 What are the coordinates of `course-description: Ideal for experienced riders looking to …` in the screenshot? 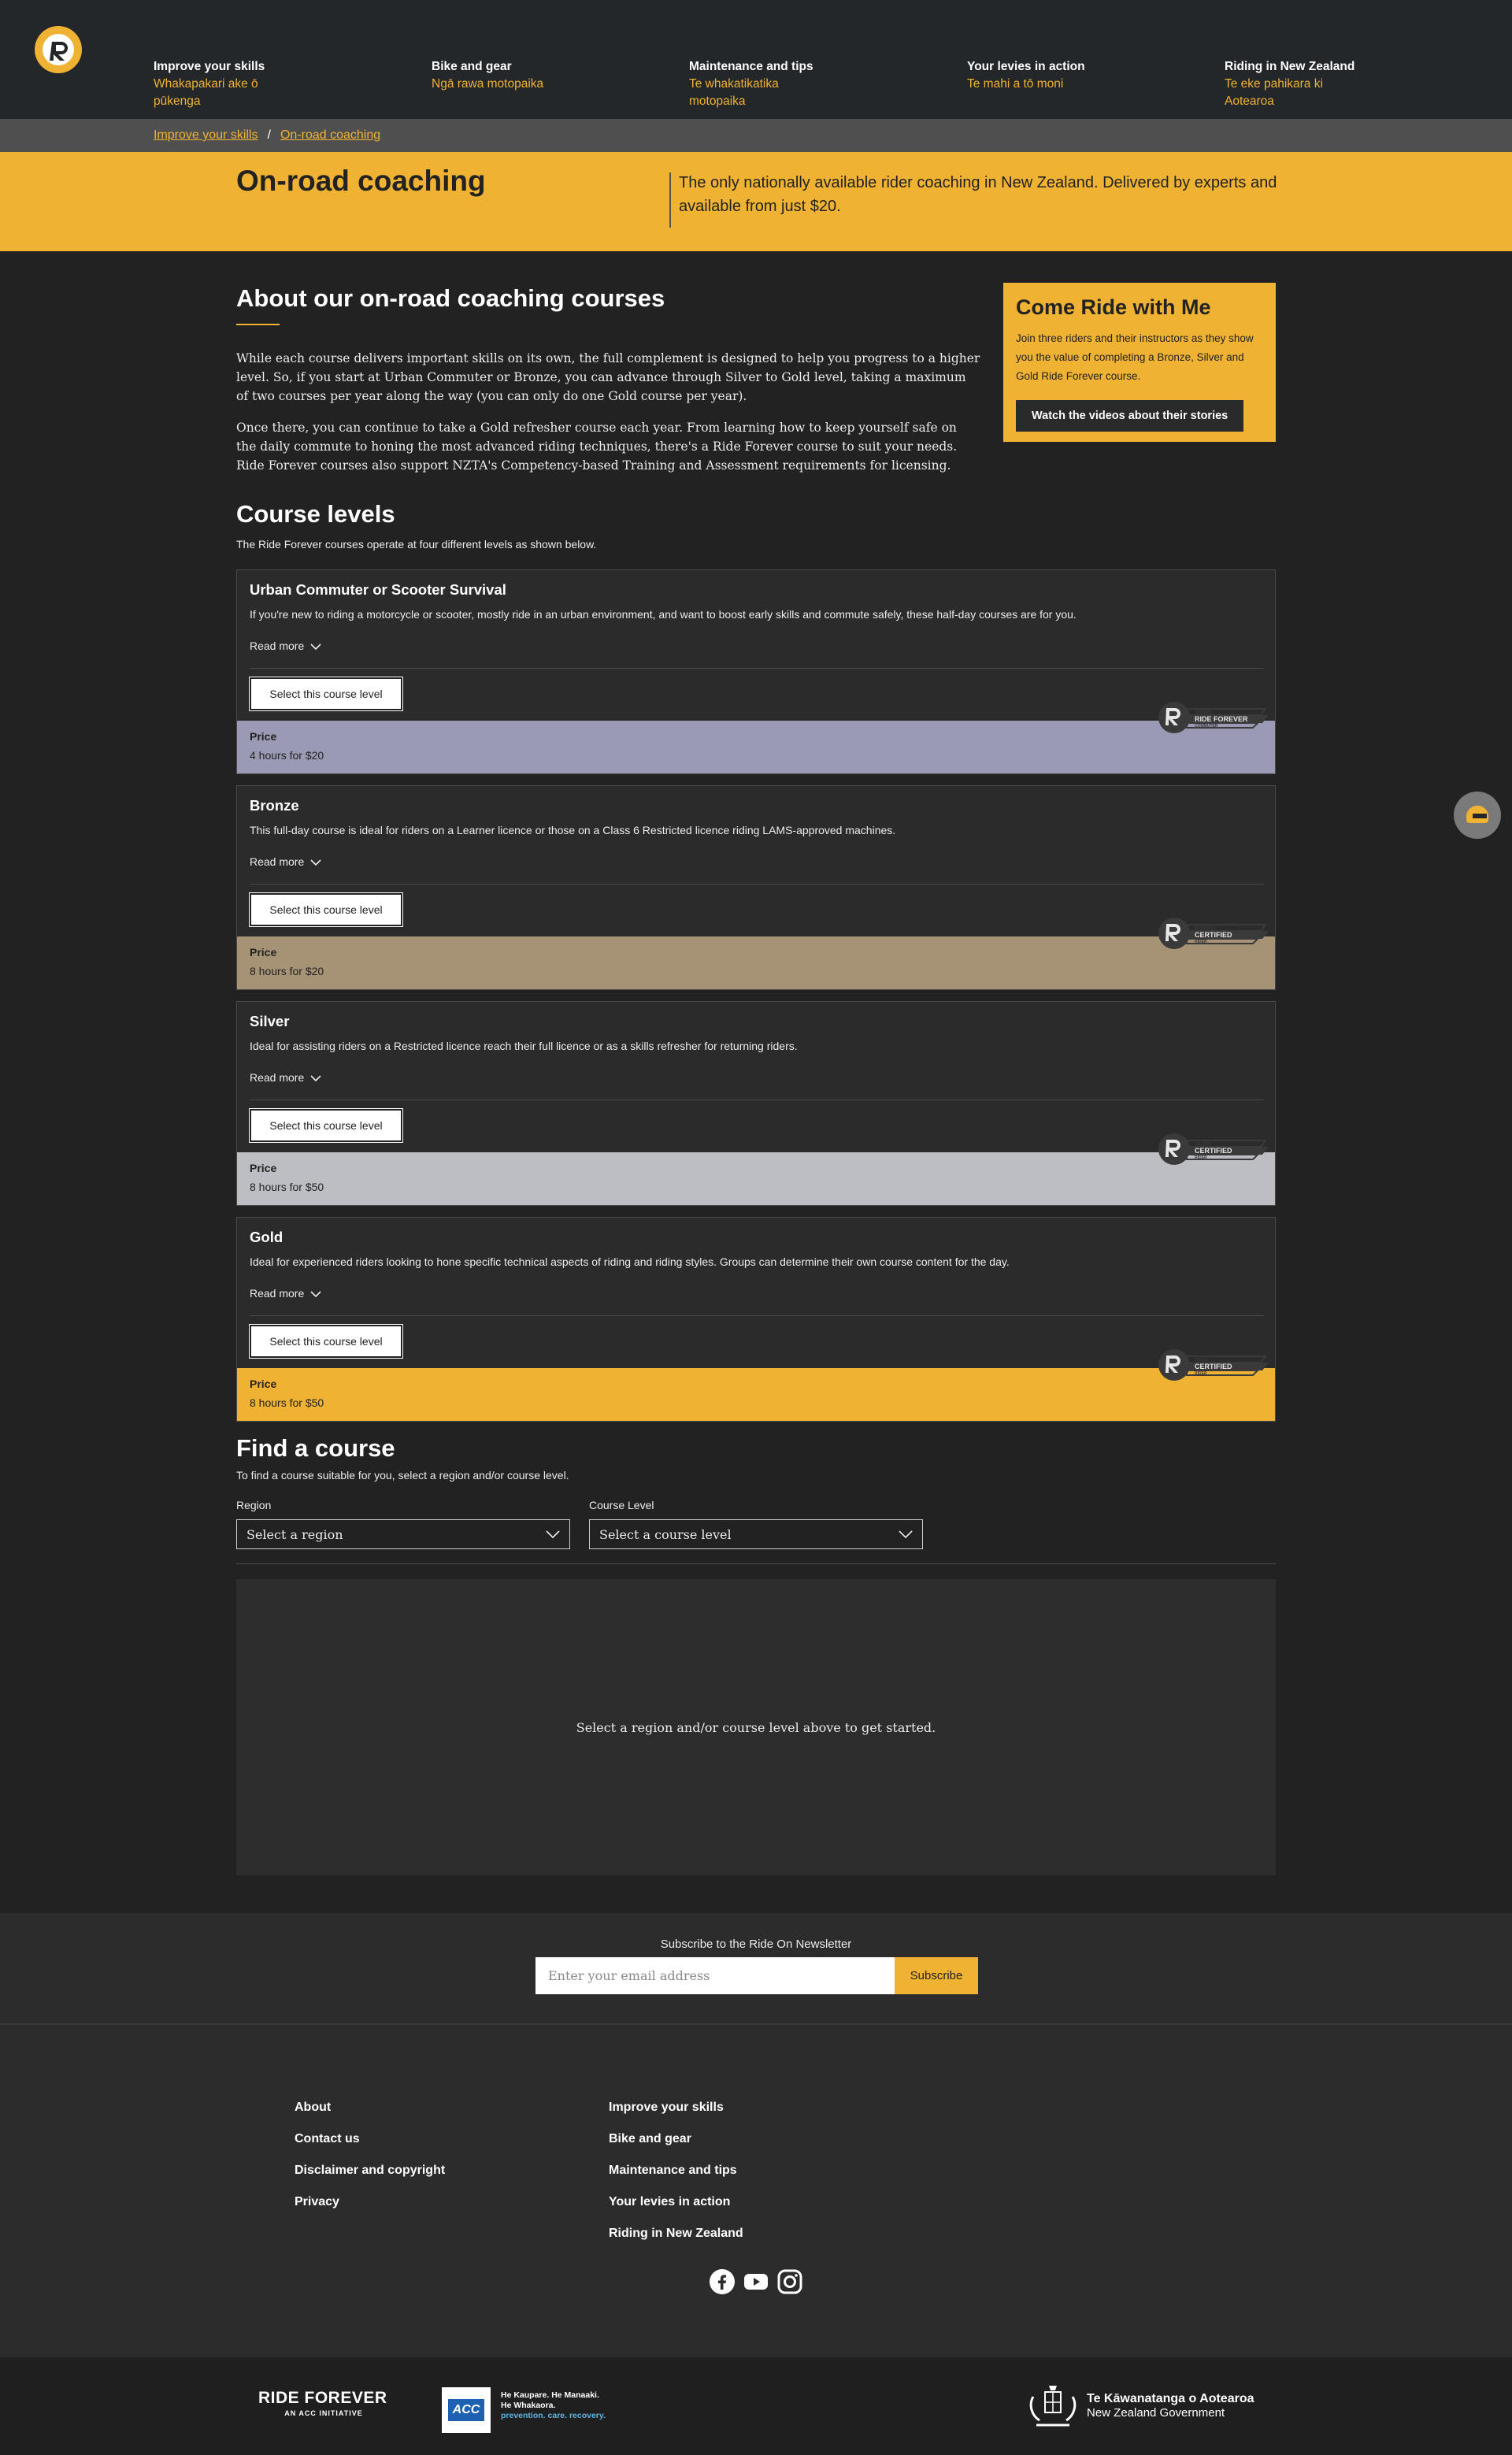 It's located at (630, 1261).